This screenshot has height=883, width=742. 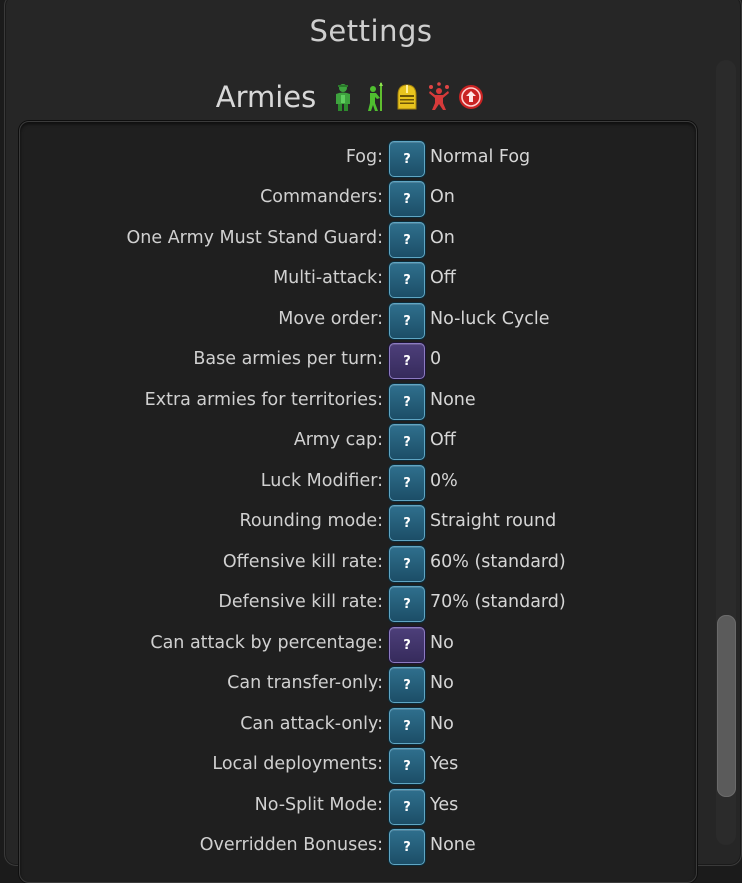 I want to click on setting-row: Local deployments:? Yes, so click(x=358, y=766).